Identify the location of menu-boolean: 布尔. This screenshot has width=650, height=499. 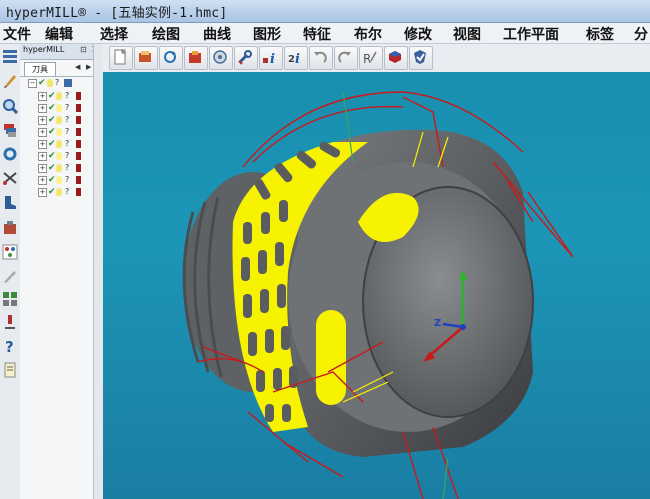
(368, 34).